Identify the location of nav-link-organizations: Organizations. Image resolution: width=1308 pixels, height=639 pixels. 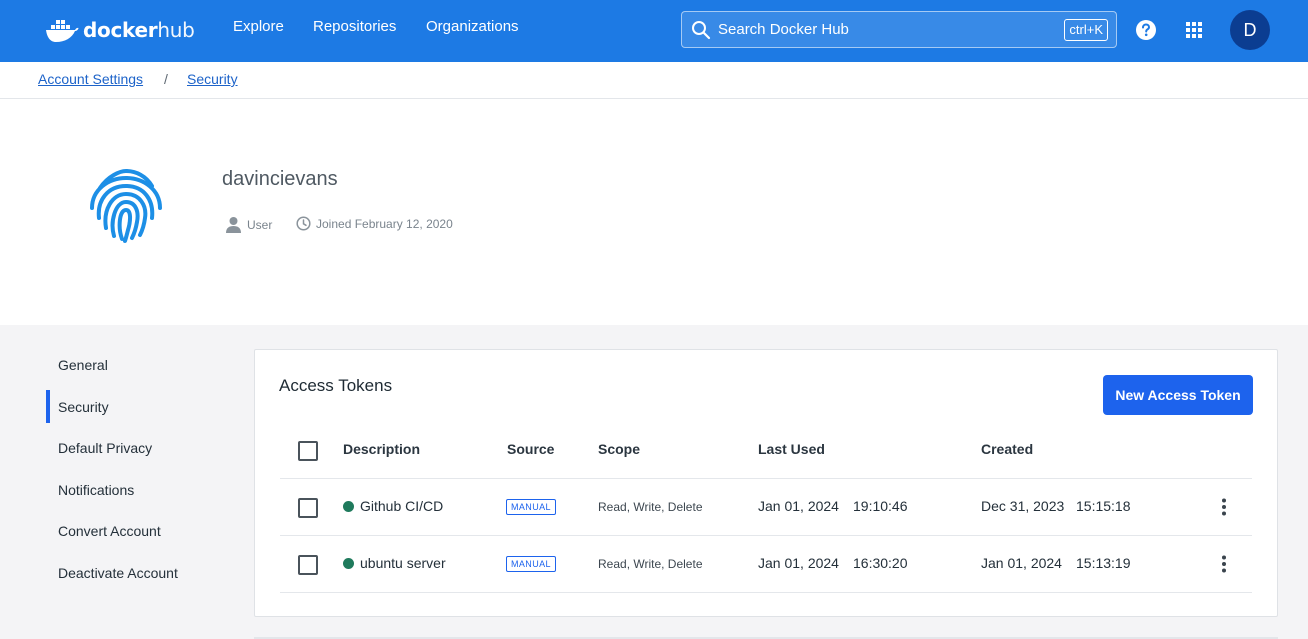
(472, 26).